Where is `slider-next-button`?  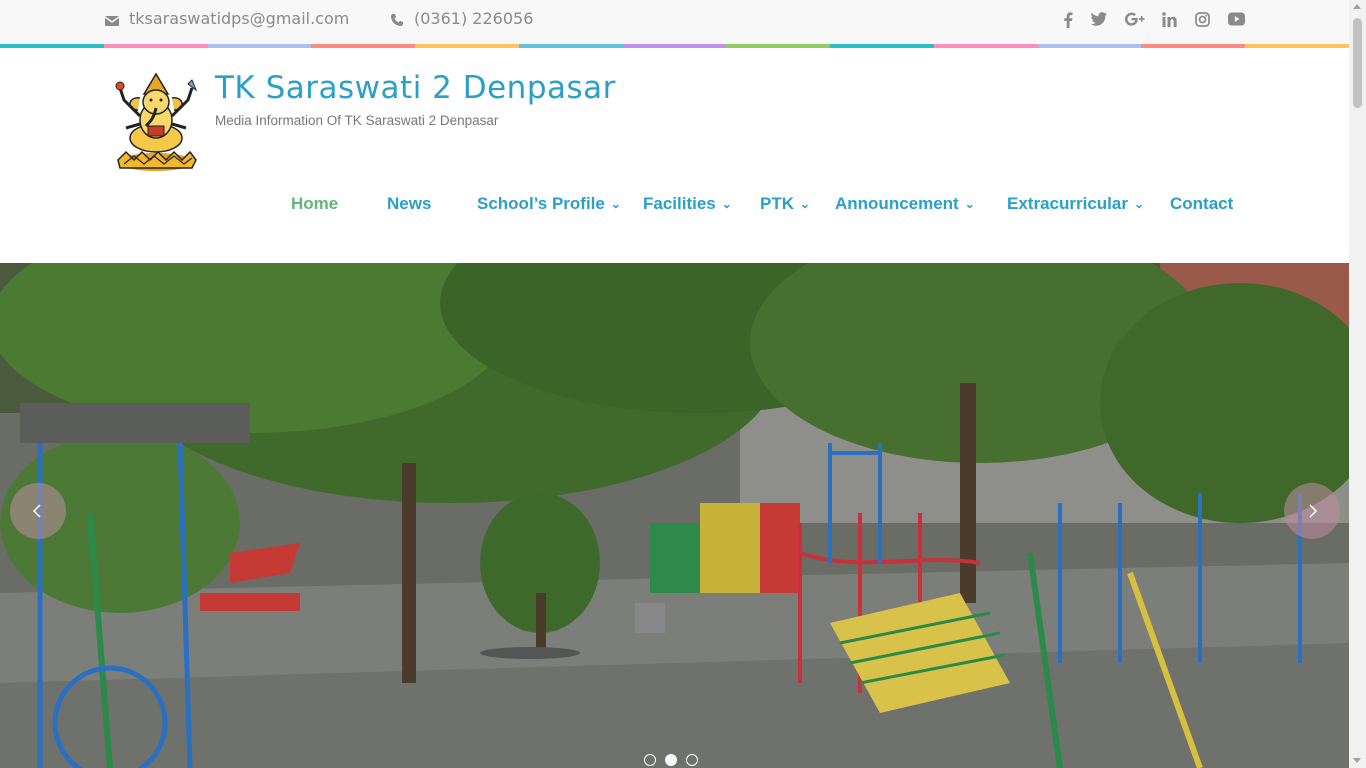
slider-next-button is located at coordinates (1312, 511).